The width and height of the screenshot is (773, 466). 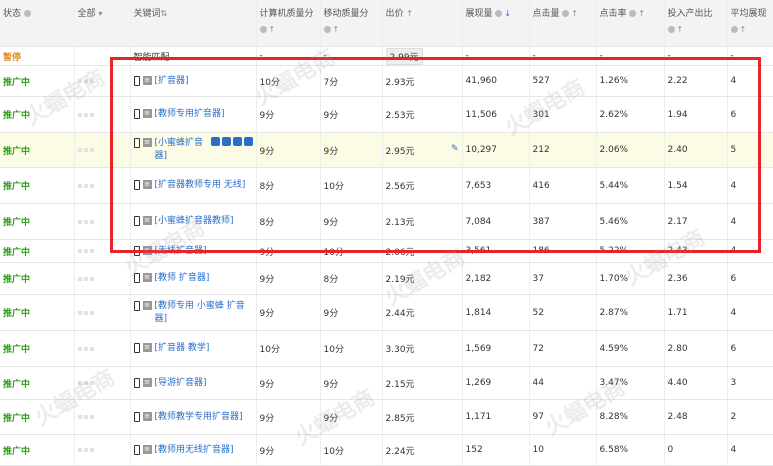 I want to click on sort-desc-icon: ↓, so click(x=507, y=13).